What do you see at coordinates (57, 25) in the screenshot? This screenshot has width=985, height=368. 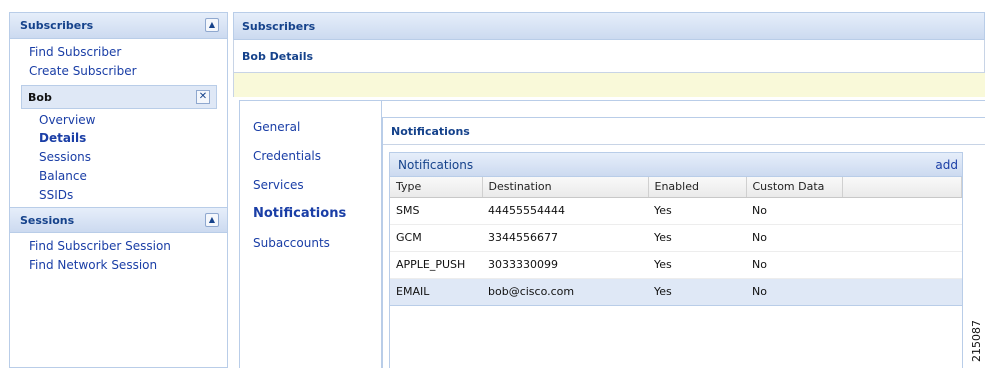 I see `subscribers-section-title: Subscribers` at bounding box center [57, 25].